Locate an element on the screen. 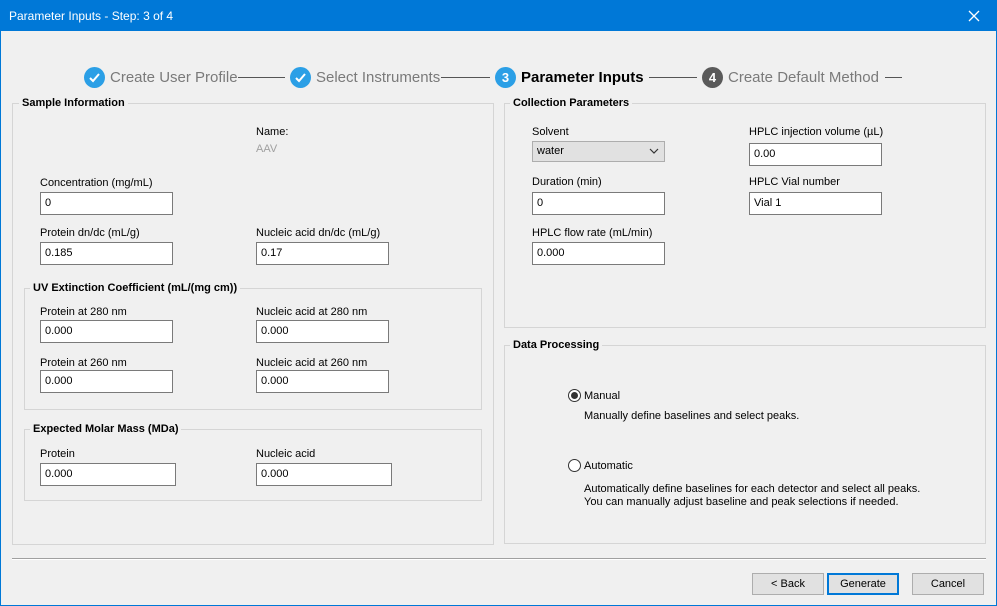 This screenshot has height=606, width=997. step-label: Parameter Inputs is located at coordinates (582, 77).